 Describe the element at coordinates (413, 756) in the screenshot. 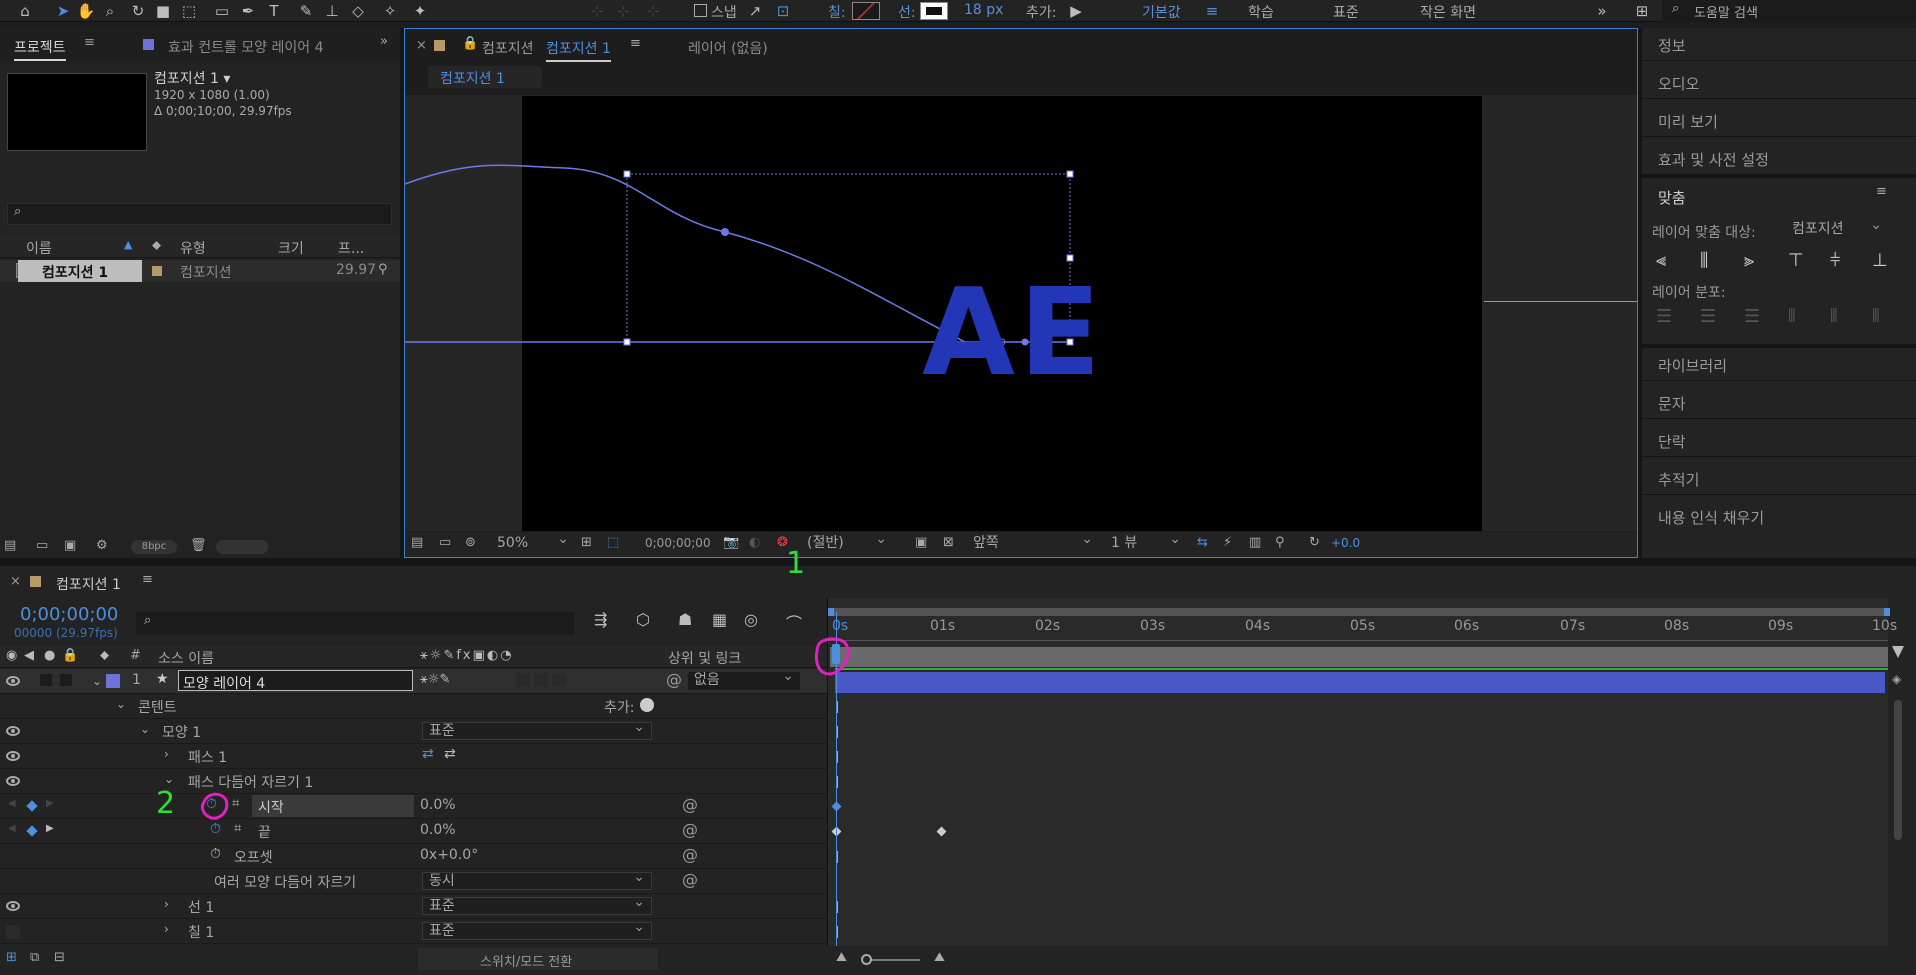

I see `path-row: › 패스 1 ⇄ ⇄` at that location.